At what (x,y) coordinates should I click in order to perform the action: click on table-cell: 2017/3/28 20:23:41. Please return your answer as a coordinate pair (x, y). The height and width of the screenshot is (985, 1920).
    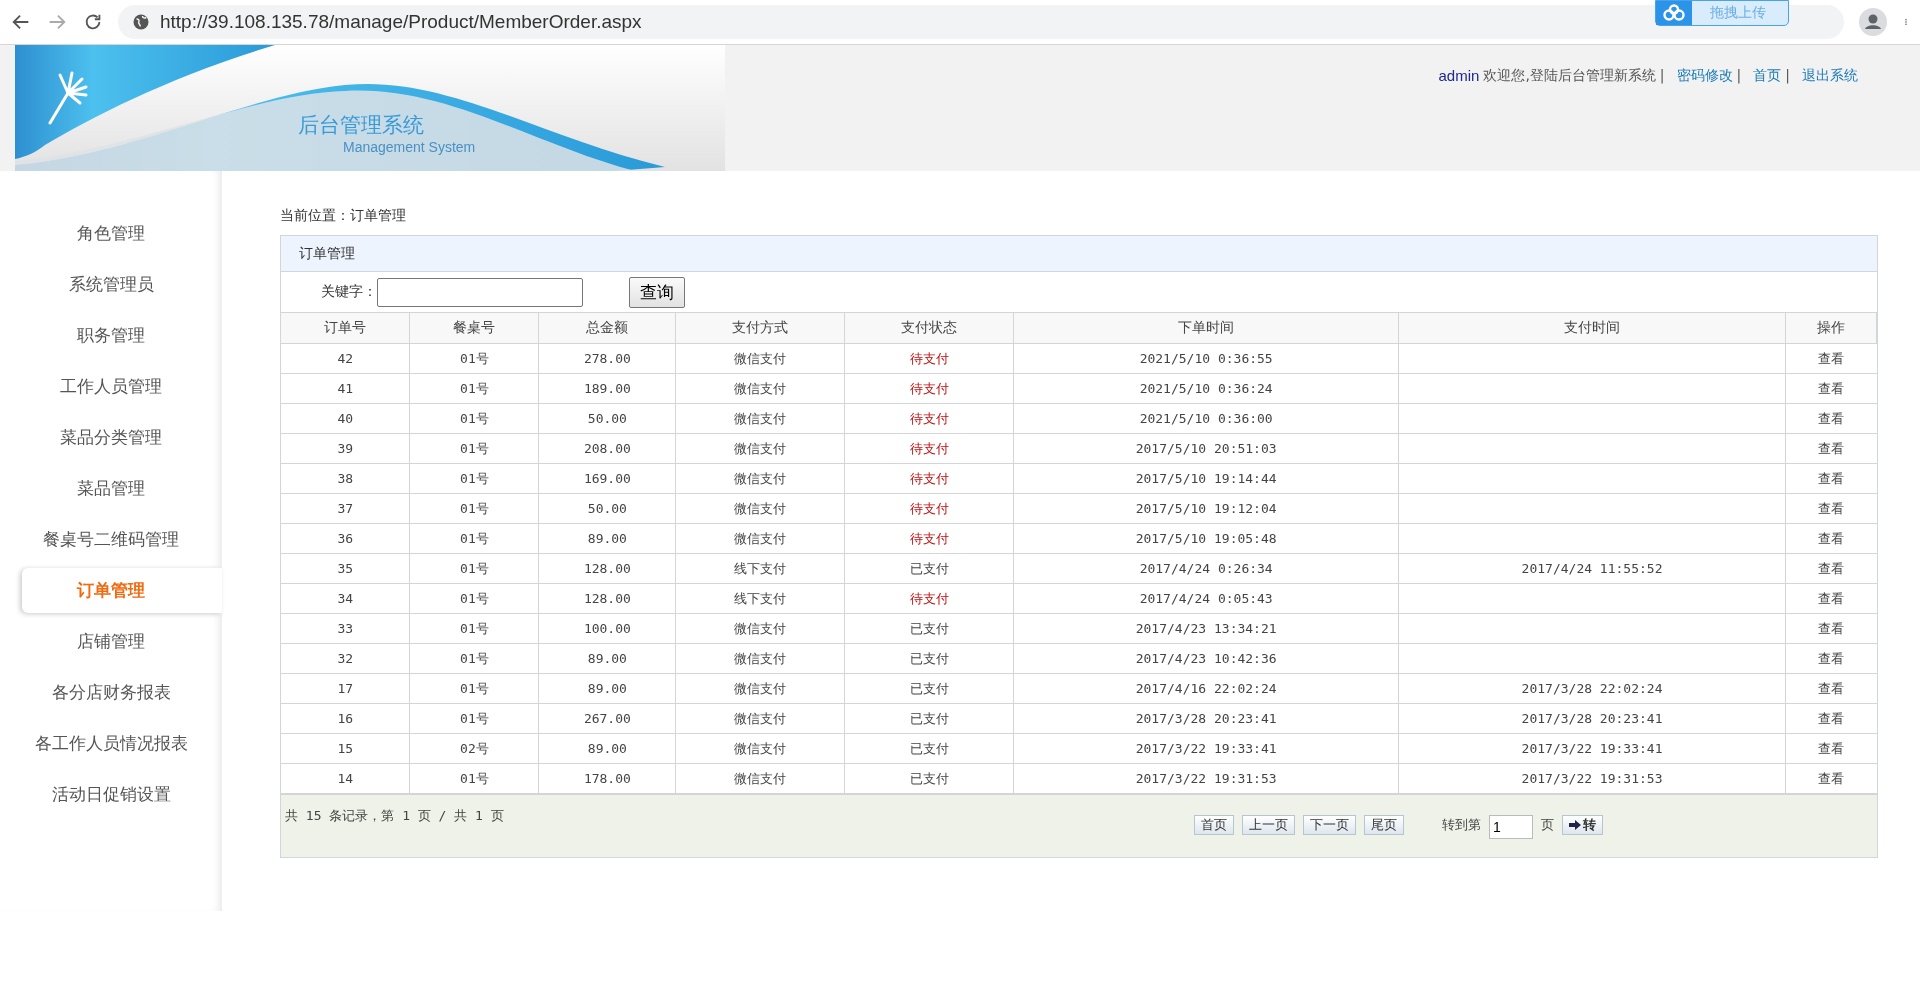
    Looking at the image, I should click on (1206, 718).